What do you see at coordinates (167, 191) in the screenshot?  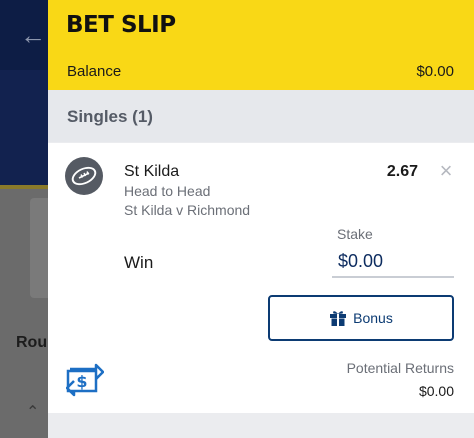 I see `selection-market: Head to Head` at bounding box center [167, 191].